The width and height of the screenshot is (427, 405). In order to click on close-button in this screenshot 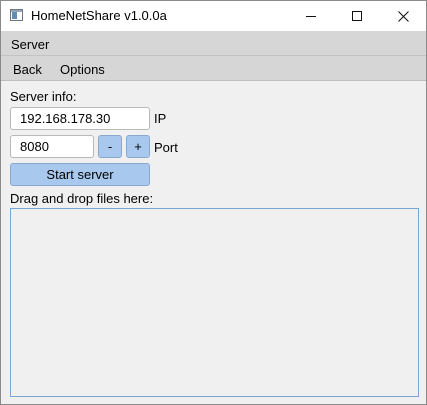, I will do `click(403, 16)`.